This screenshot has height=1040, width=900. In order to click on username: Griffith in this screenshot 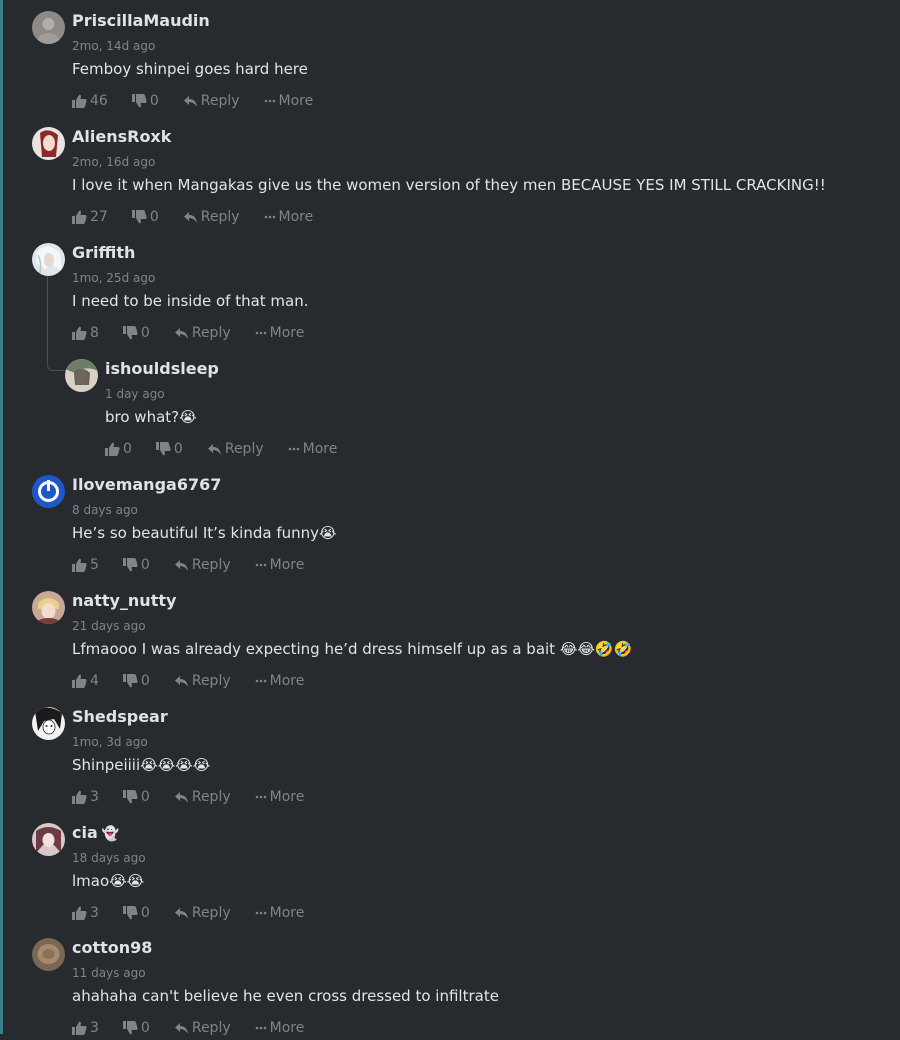, I will do `click(103, 252)`.